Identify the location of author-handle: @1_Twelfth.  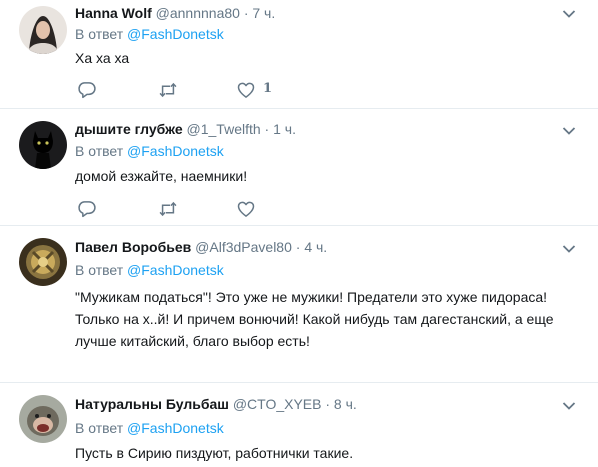
(224, 129).